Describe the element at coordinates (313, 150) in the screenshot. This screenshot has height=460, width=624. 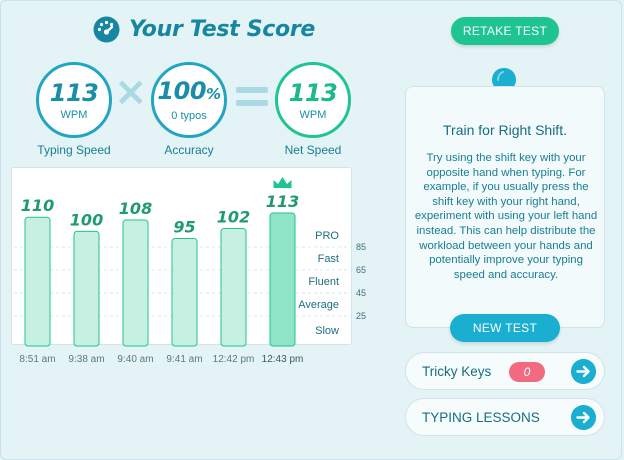
I see `net-speed-label: Net Speed` at that location.